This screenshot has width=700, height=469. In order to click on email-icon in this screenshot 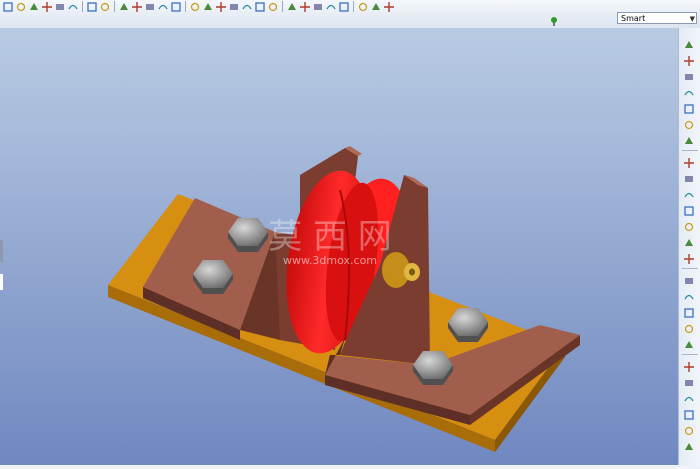, I will do `click(60, 6)`.